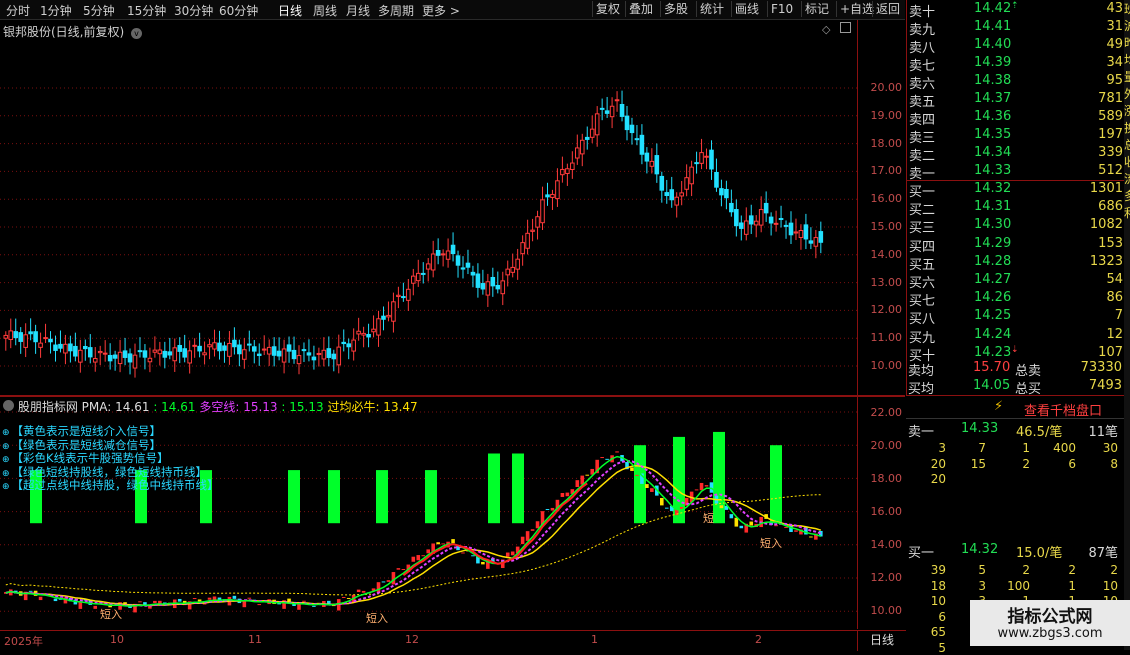 This screenshot has height=655, width=1130. What do you see at coordinates (441, 10) in the screenshot?
I see `period-tab-10: 更多 >` at bounding box center [441, 10].